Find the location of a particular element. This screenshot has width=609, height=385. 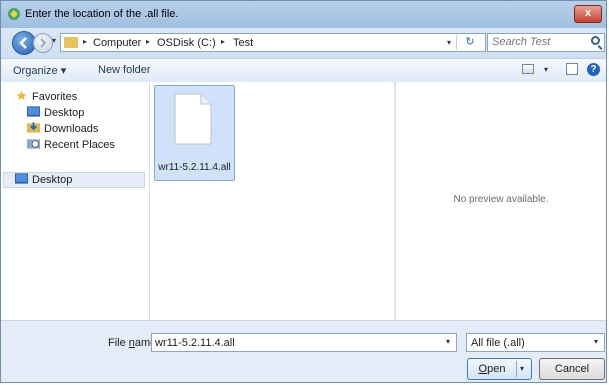

address-row: ▾ ▸ Computer ▸ OSDisk (C:) ▸ Test ▾ ↻ is located at coordinates (303, 43).